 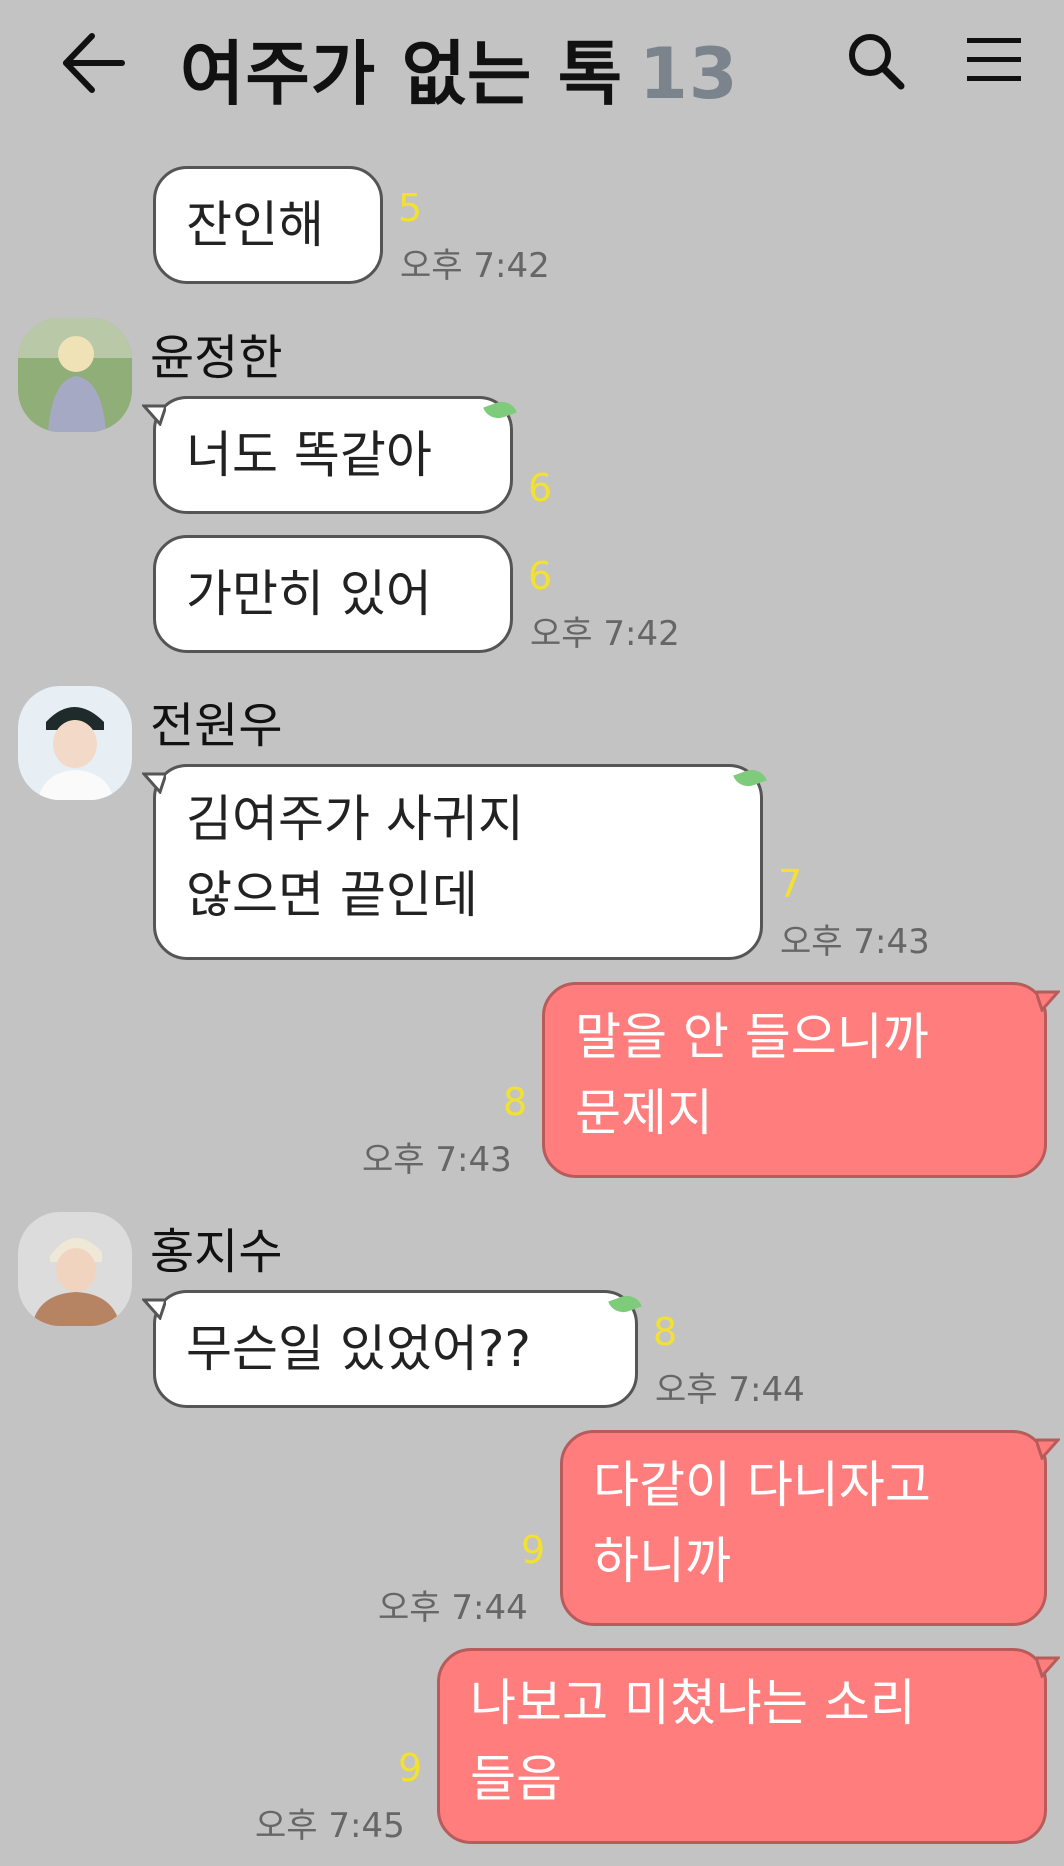 What do you see at coordinates (762, 1485) in the screenshot?
I see `message-text-line: 다같이 다니자고` at bounding box center [762, 1485].